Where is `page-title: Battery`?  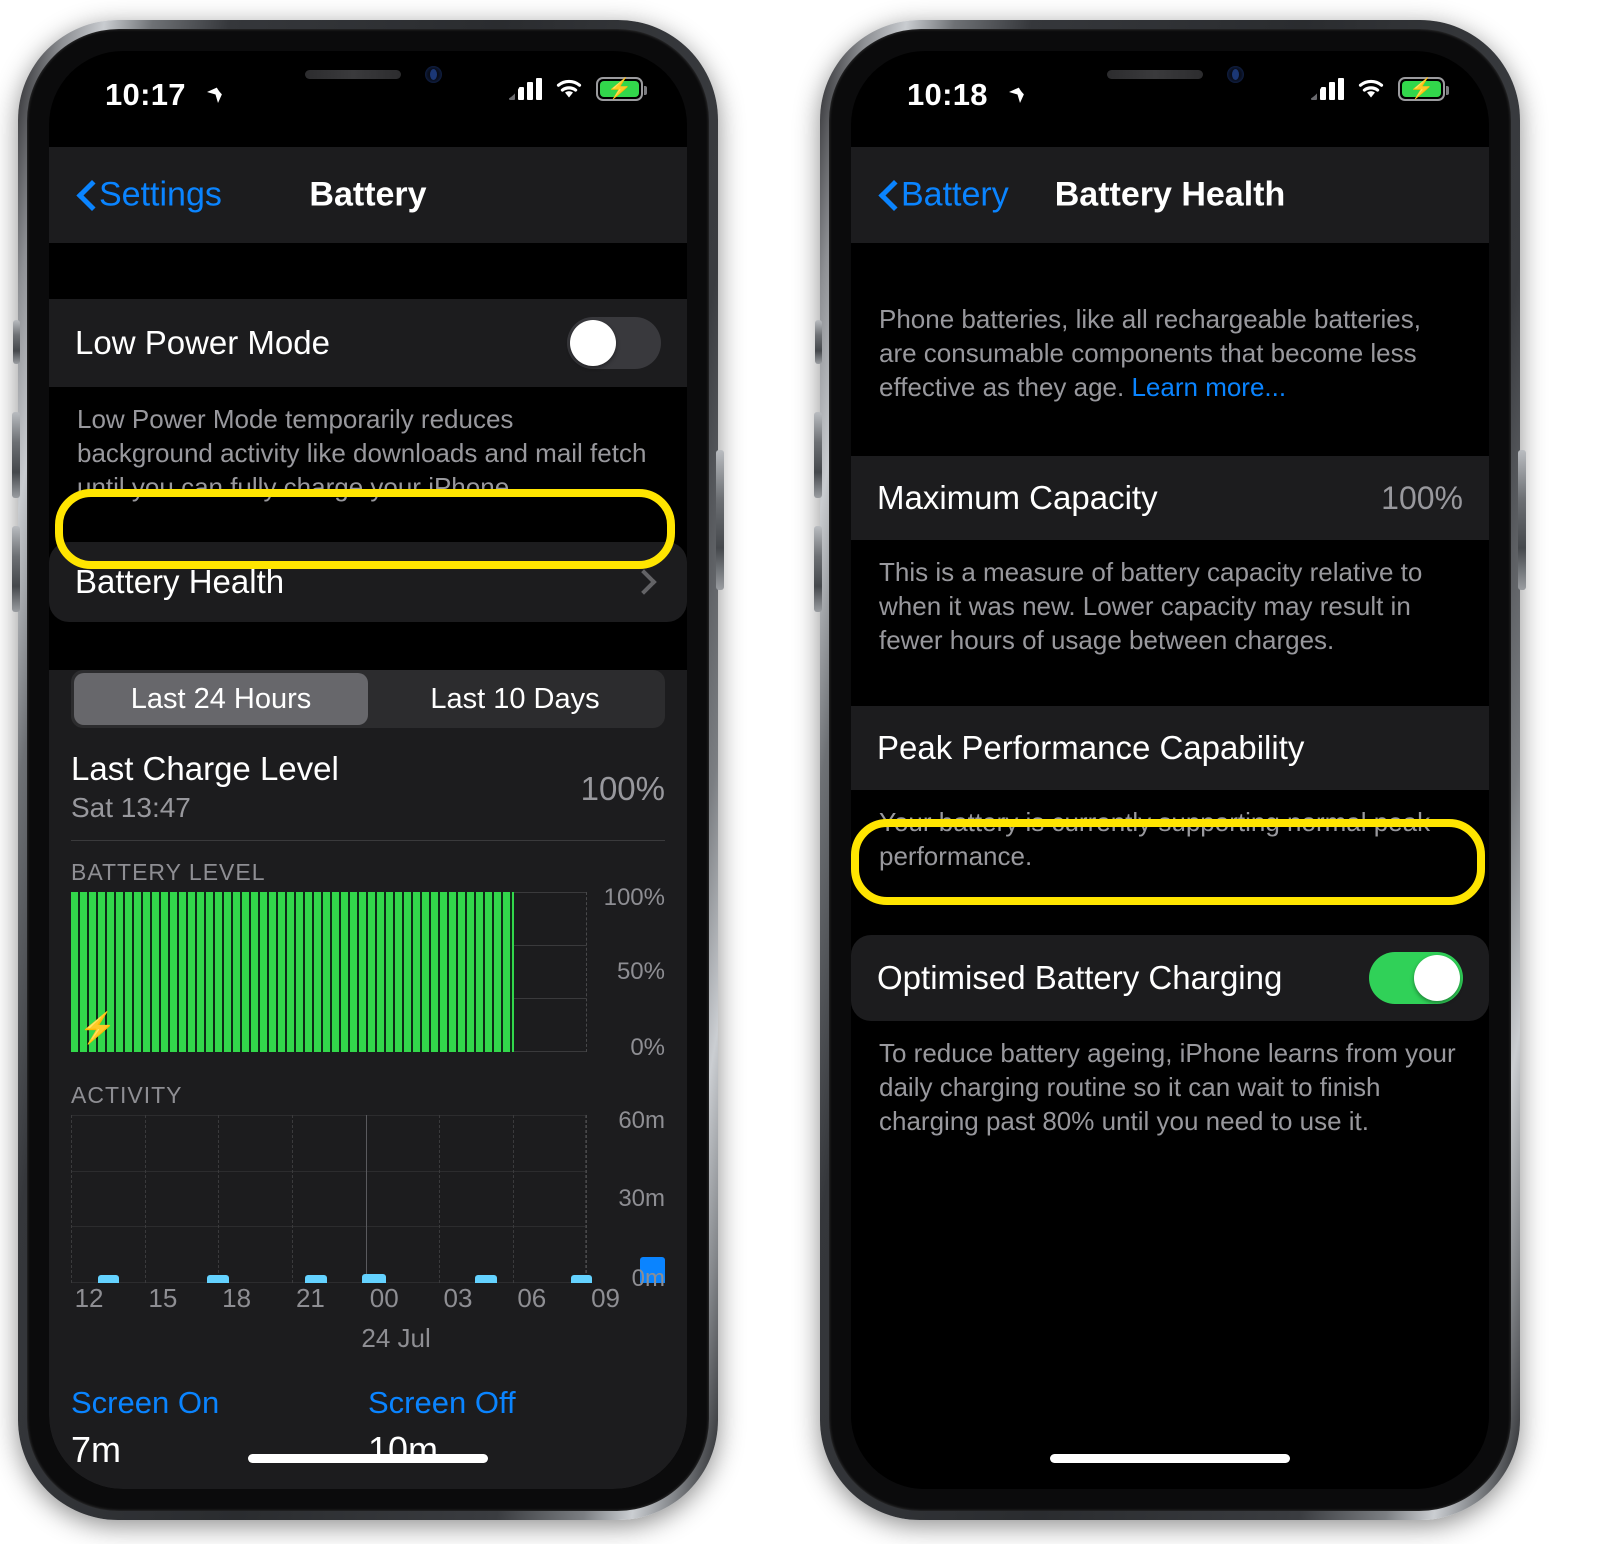 page-title: Battery is located at coordinates (368, 194).